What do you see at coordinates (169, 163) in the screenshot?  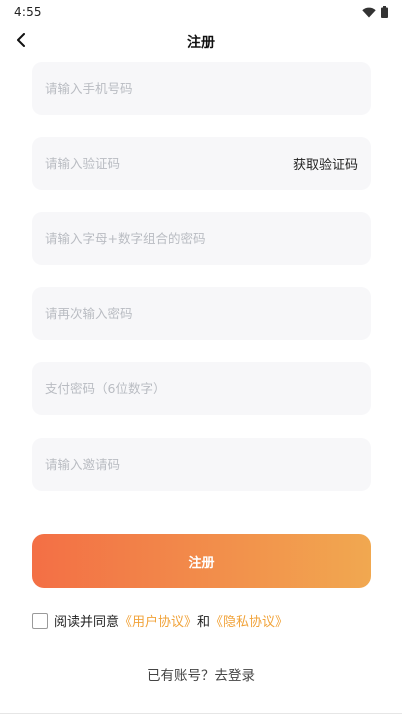 I see `verification-code-input` at bounding box center [169, 163].